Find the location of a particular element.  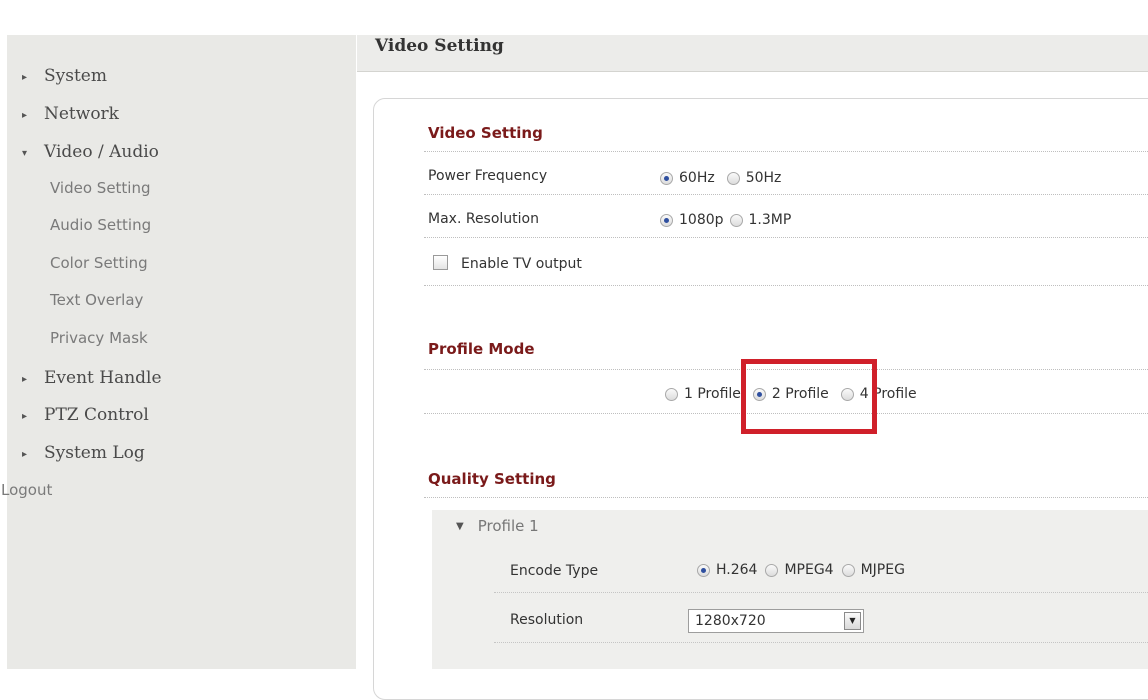

max-resolution-radio-group: 1080p 1.3MP is located at coordinates (731, 220).